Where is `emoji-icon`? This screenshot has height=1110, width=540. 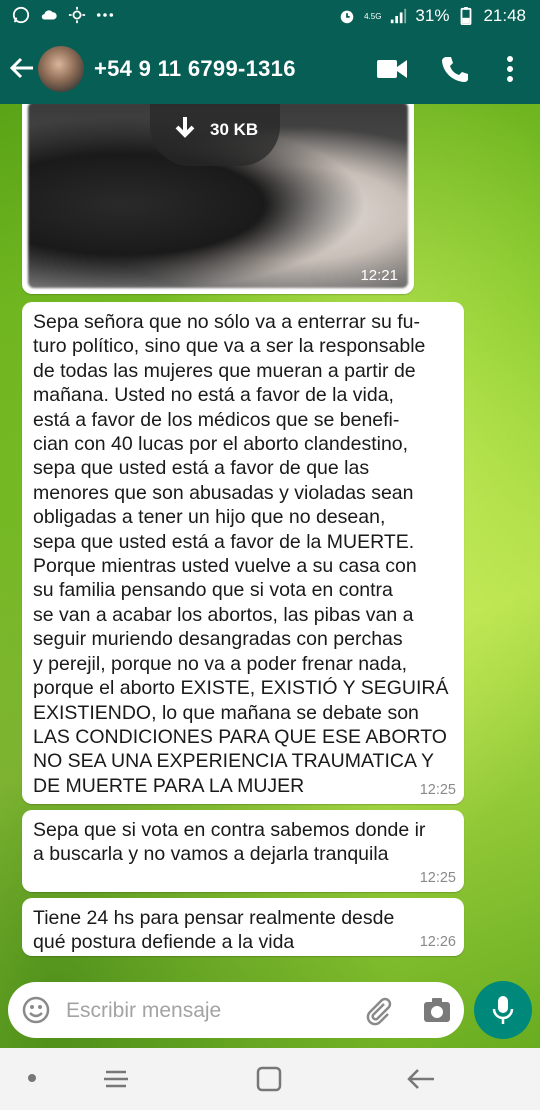 emoji-icon is located at coordinates (36, 1010).